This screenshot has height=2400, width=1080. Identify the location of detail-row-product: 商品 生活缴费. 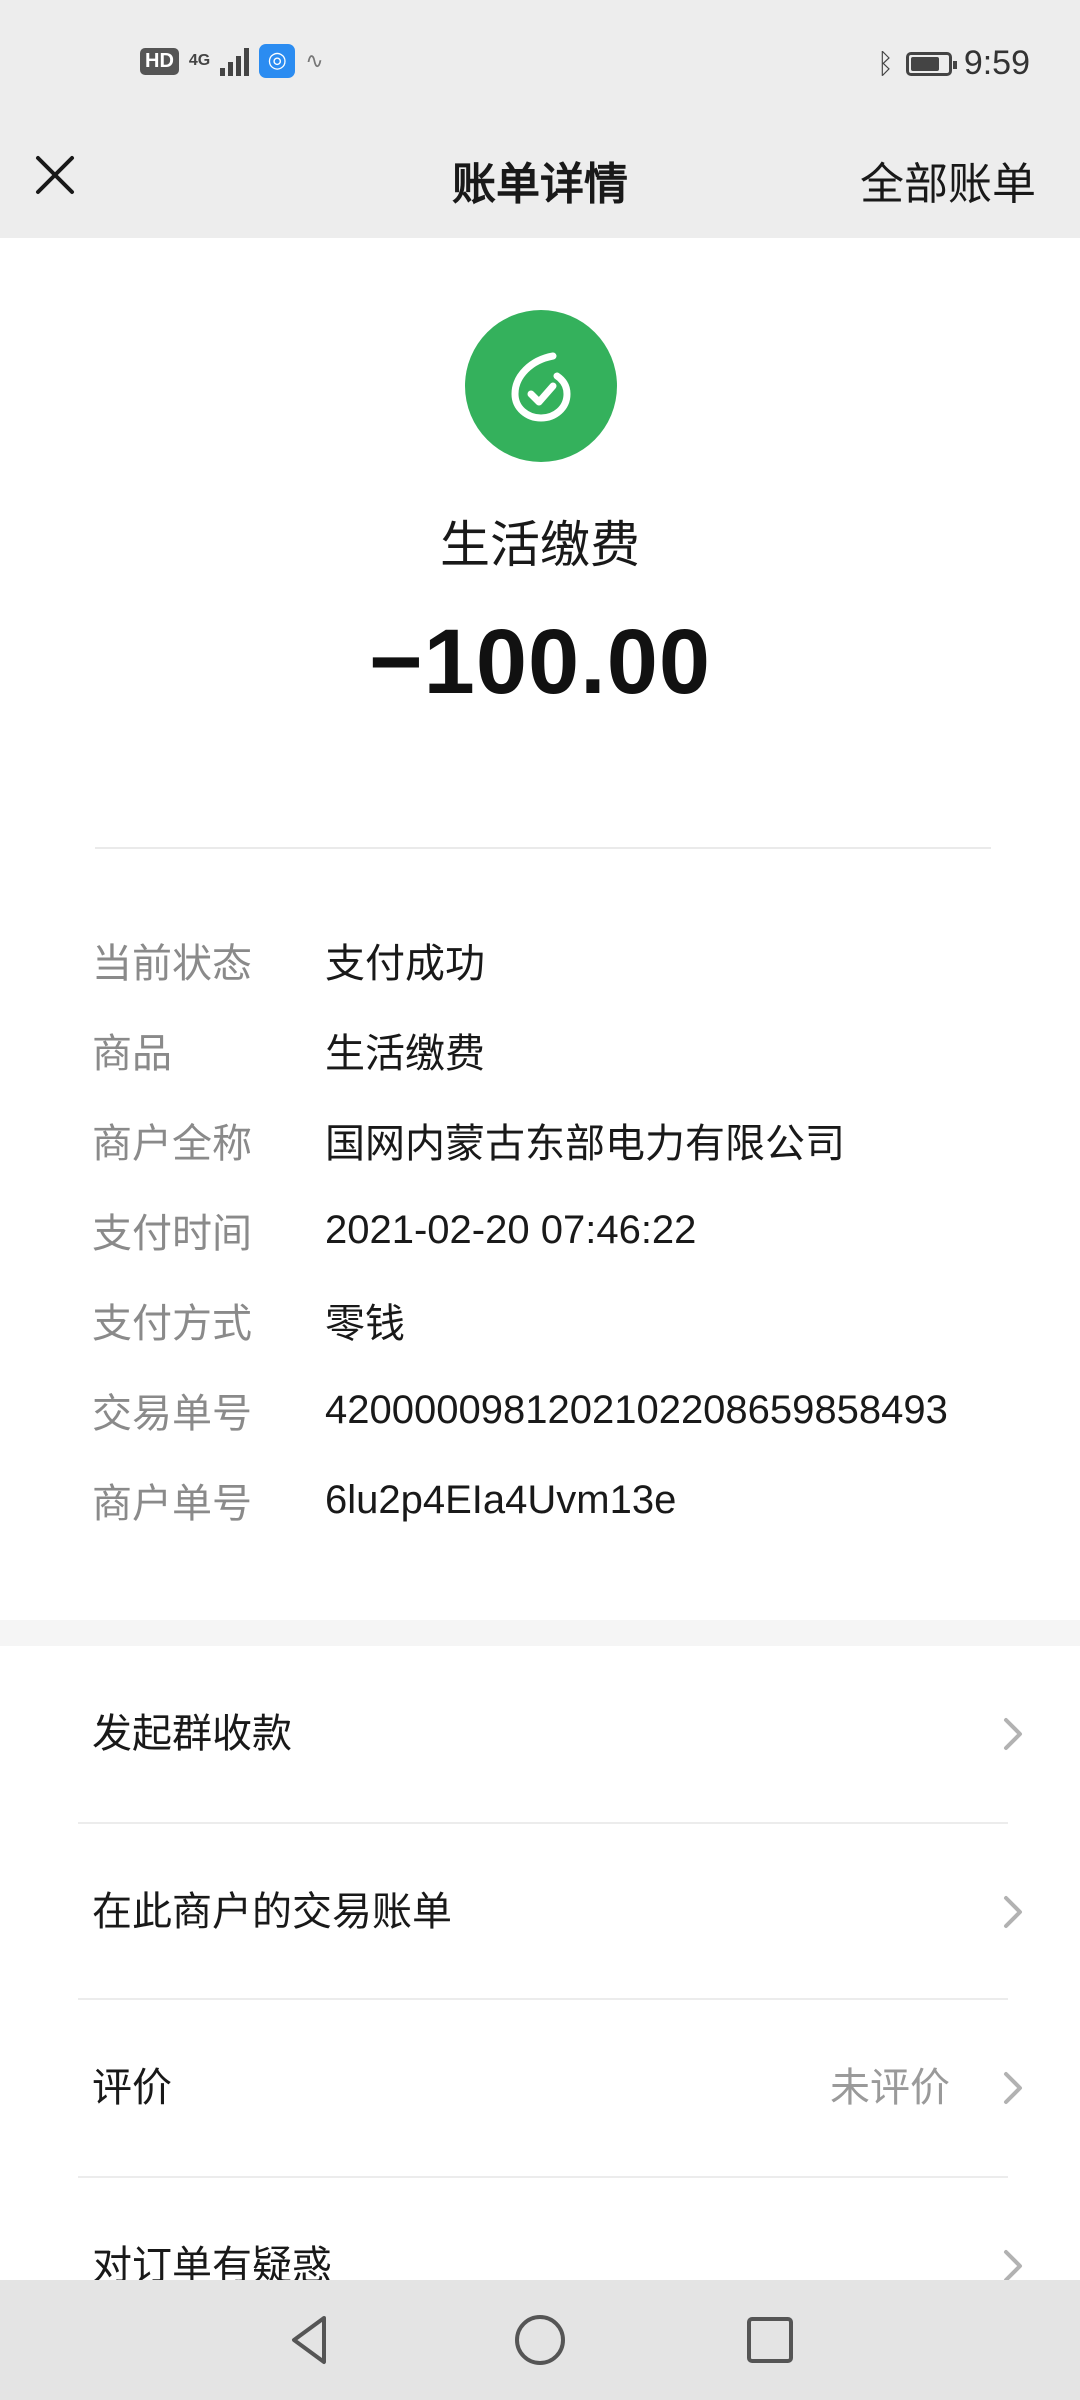
(557, 1050).